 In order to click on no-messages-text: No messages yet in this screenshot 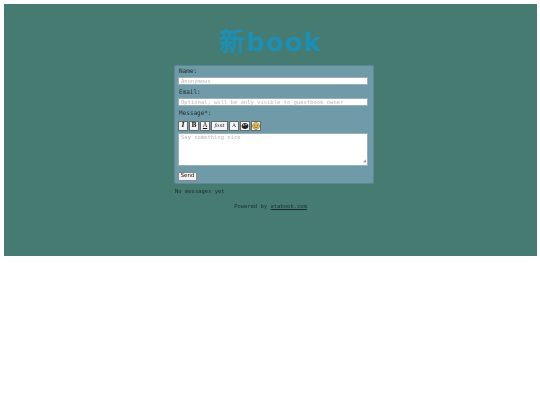, I will do `click(200, 192)`.